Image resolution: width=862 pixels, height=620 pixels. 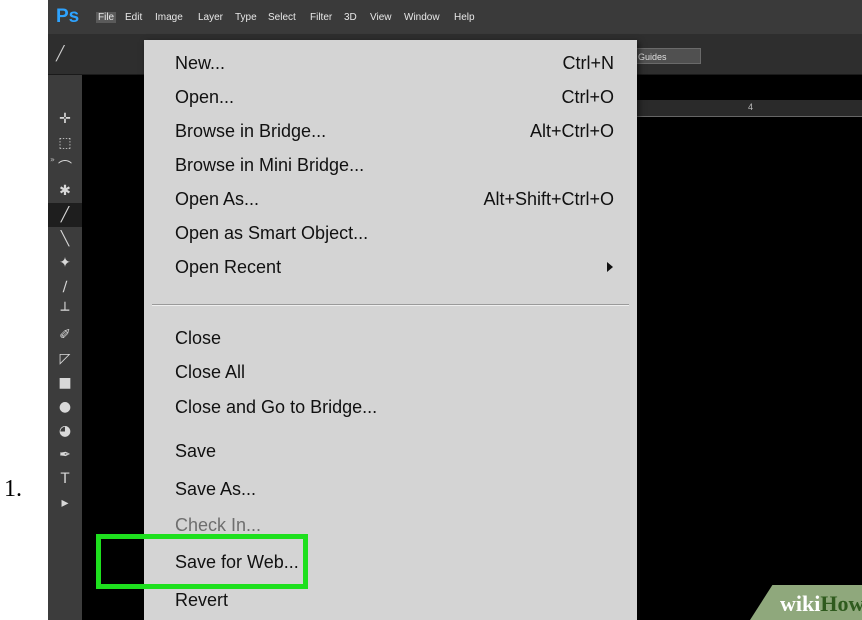 I want to click on menu-item-open: Open... Ctrl+O, so click(x=400, y=97).